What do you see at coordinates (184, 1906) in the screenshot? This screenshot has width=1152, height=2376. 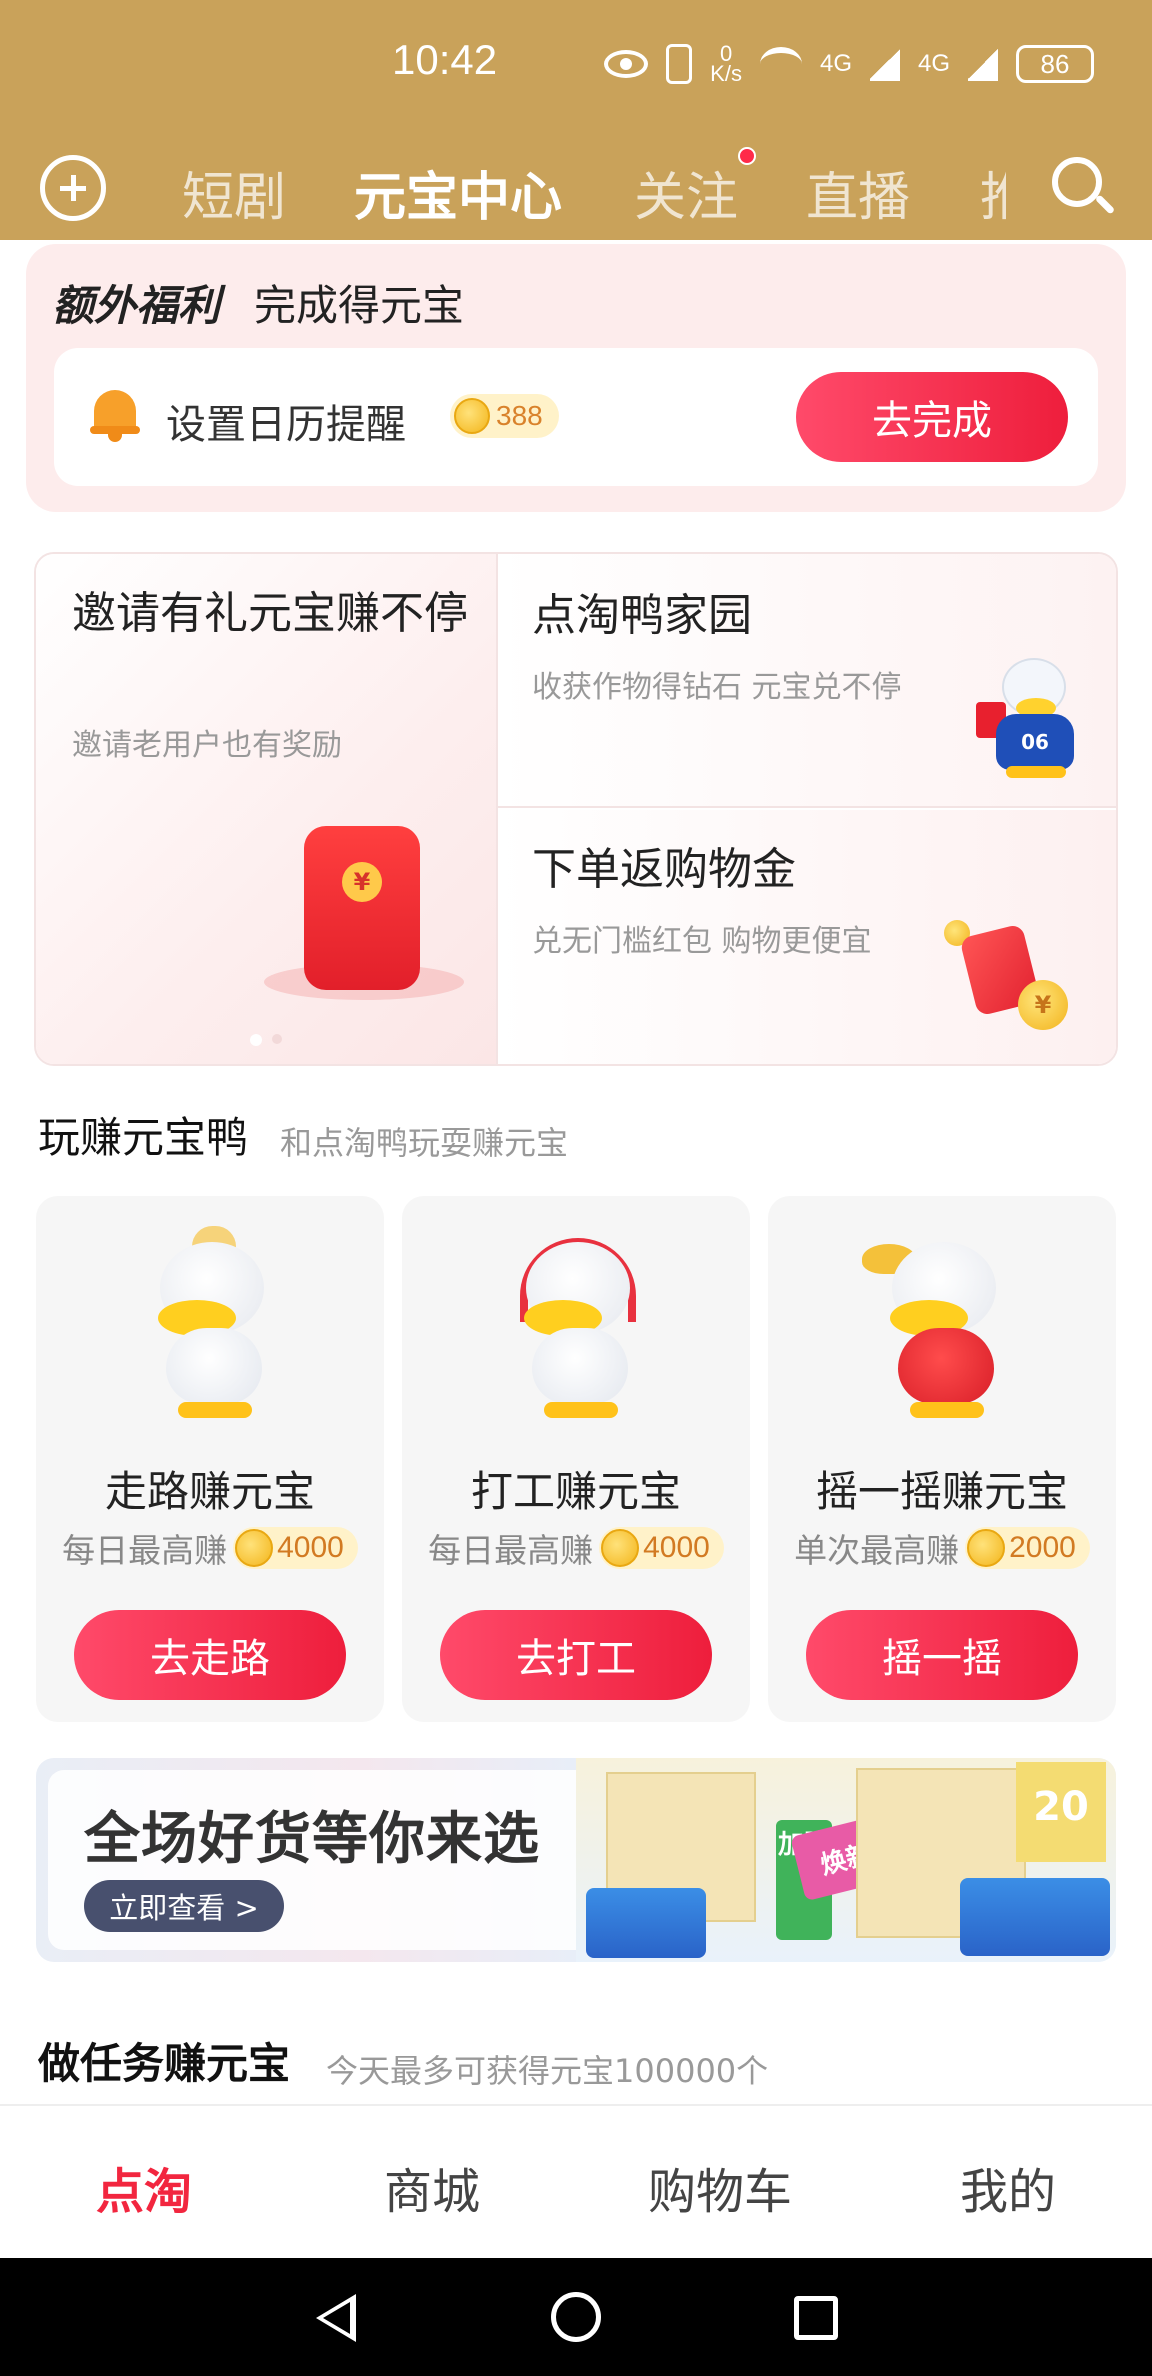 I see `view-now-button: 立即查看 >` at bounding box center [184, 1906].